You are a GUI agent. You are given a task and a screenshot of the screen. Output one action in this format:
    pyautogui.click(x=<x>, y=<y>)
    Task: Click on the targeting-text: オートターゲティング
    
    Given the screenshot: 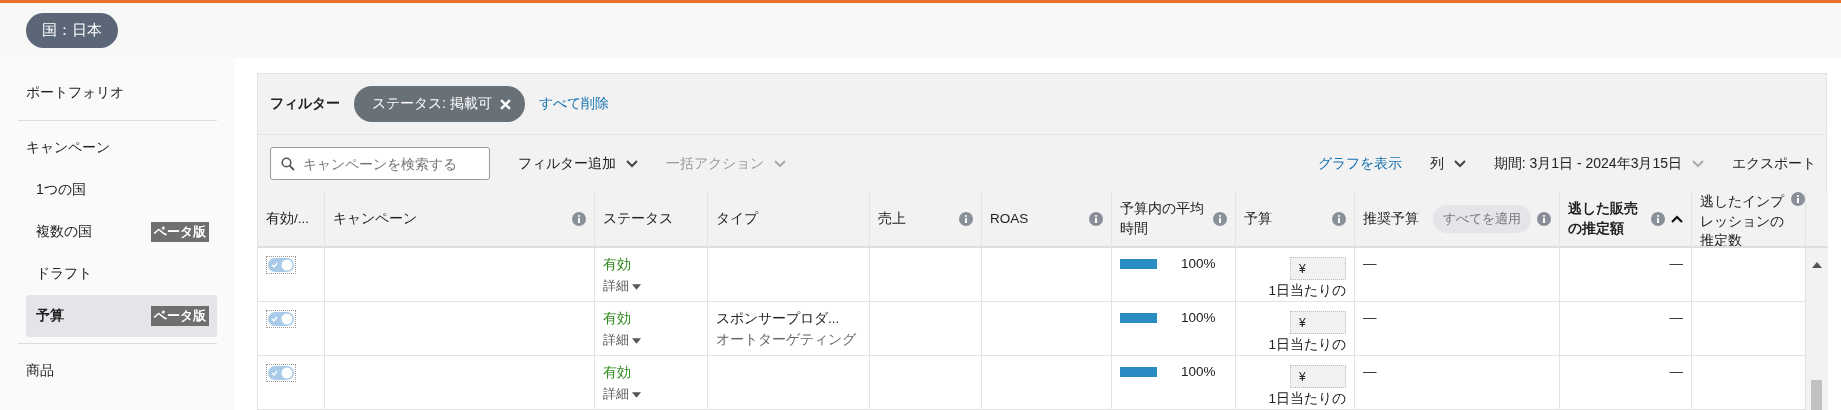 What is the action you would take?
    pyautogui.click(x=786, y=340)
    